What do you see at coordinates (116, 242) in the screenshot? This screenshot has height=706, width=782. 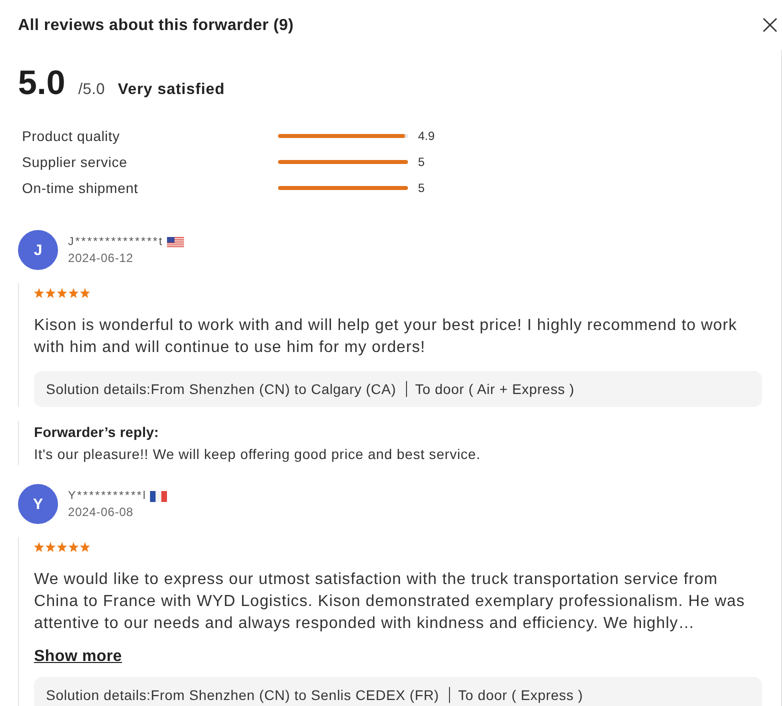 I see `reviewer-name: J**************t` at bounding box center [116, 242].